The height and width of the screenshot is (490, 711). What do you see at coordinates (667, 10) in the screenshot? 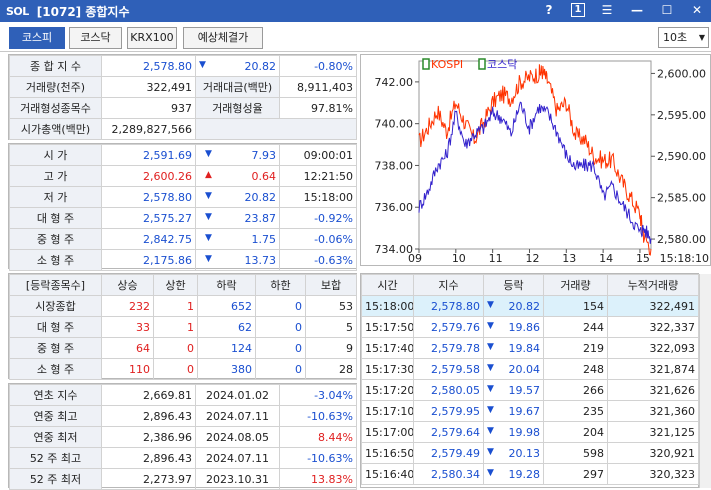
I see `maximize-icon: ☐` at bounding box center [667, 10].